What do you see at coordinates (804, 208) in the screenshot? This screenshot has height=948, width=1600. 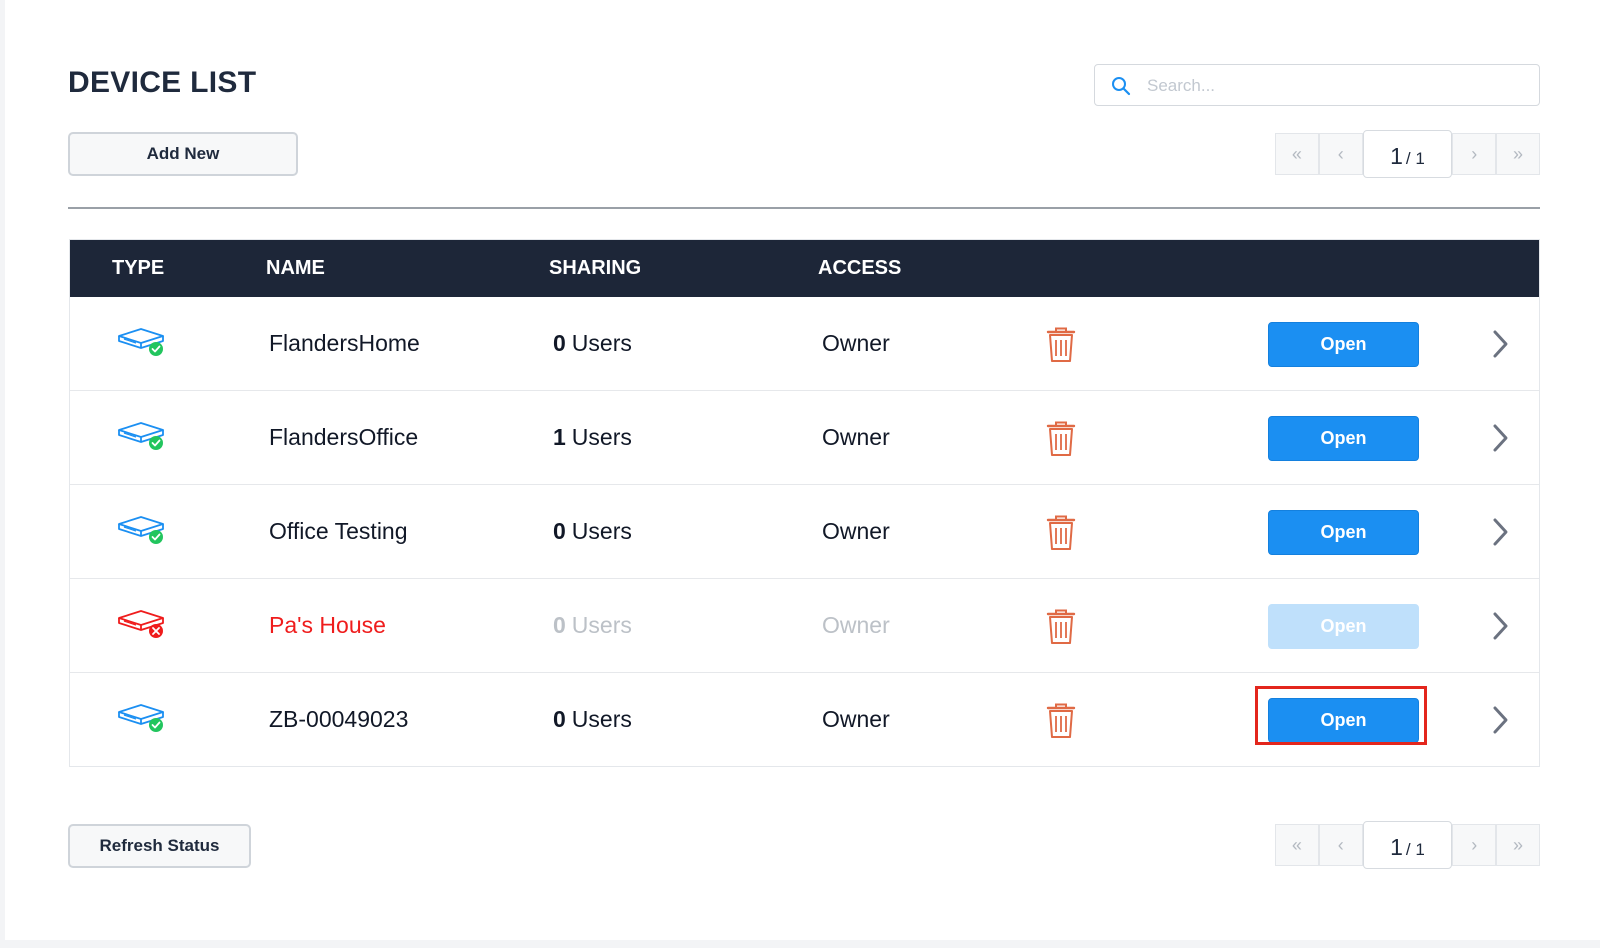 I see `header-divider` at bounding box center [804, 208].